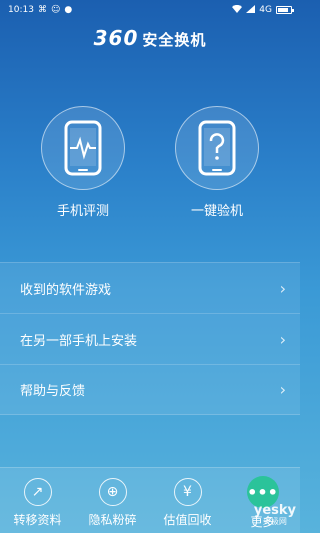 Image resolution: width=320 pixels, height=533 pixels. I want to click on battery-icon, so click(285, 10).